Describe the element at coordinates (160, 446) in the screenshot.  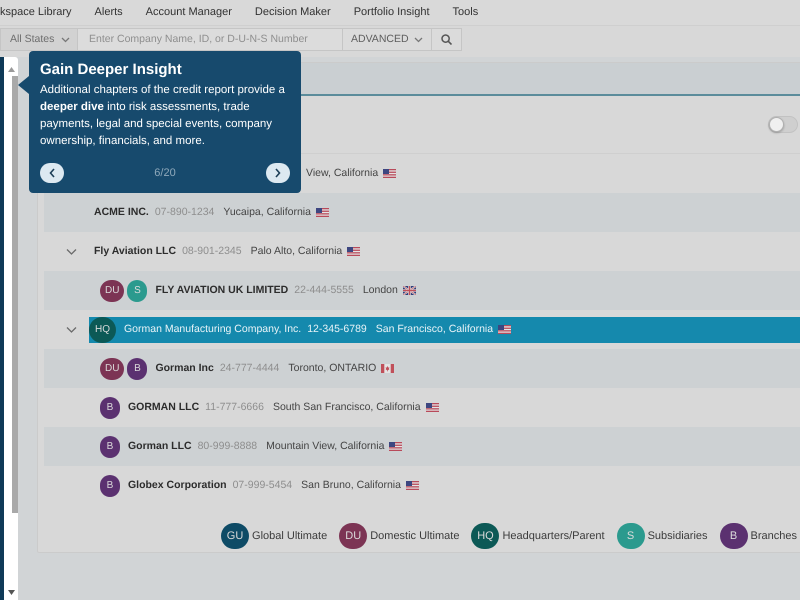
I see `company-name: Gorman LLC` at that location.